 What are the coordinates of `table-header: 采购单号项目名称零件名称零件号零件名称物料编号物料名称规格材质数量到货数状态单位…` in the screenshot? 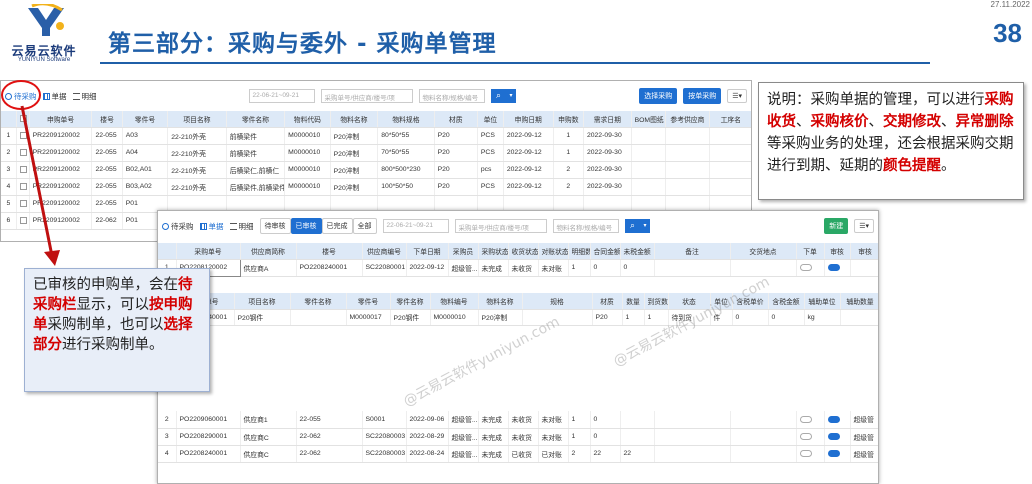 It's located at (518, 301).